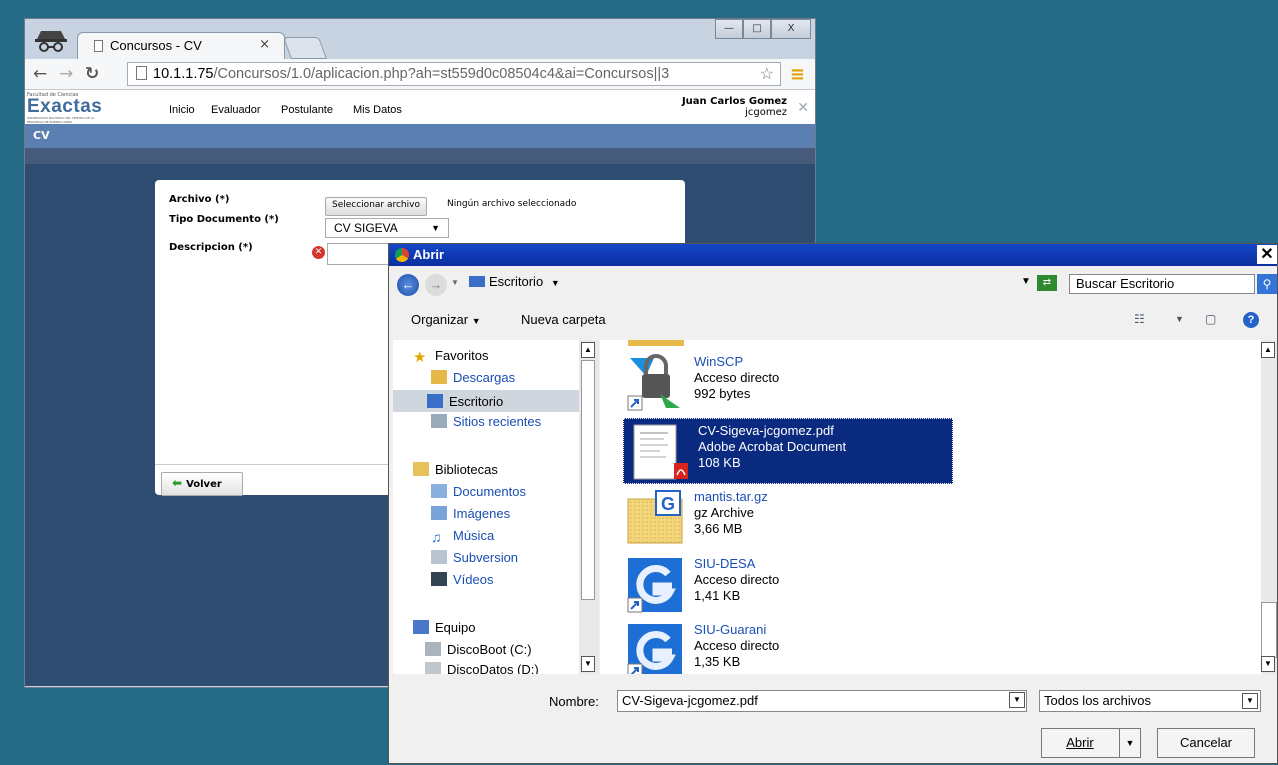 This screenshot has height=765, width=1278. What do you see at coordinates (512, 204) in the screenshot?
I see `file-status: Ningún archivo seleccionado` at bounding box center [512, 204].